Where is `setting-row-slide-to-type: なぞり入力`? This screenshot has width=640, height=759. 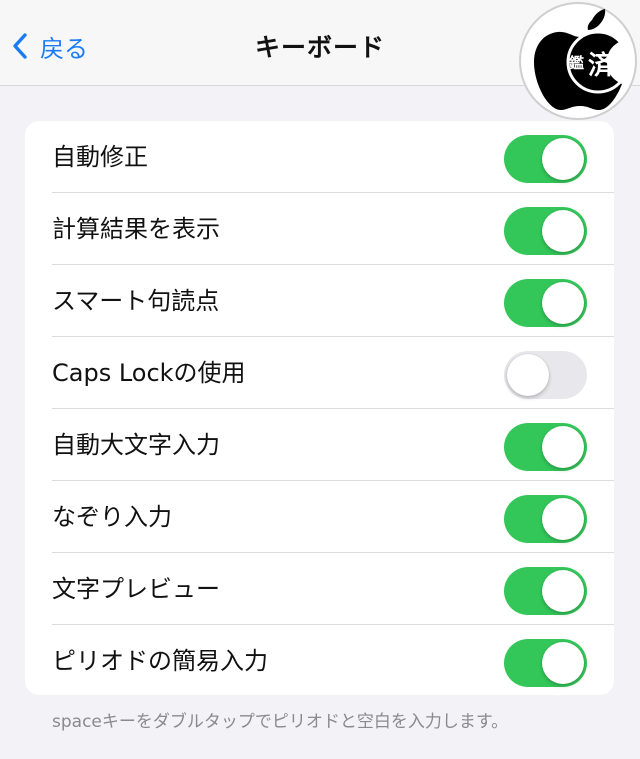 setting-row-slide-to-type: なぞり入力 is located at coordinates (319, 517).